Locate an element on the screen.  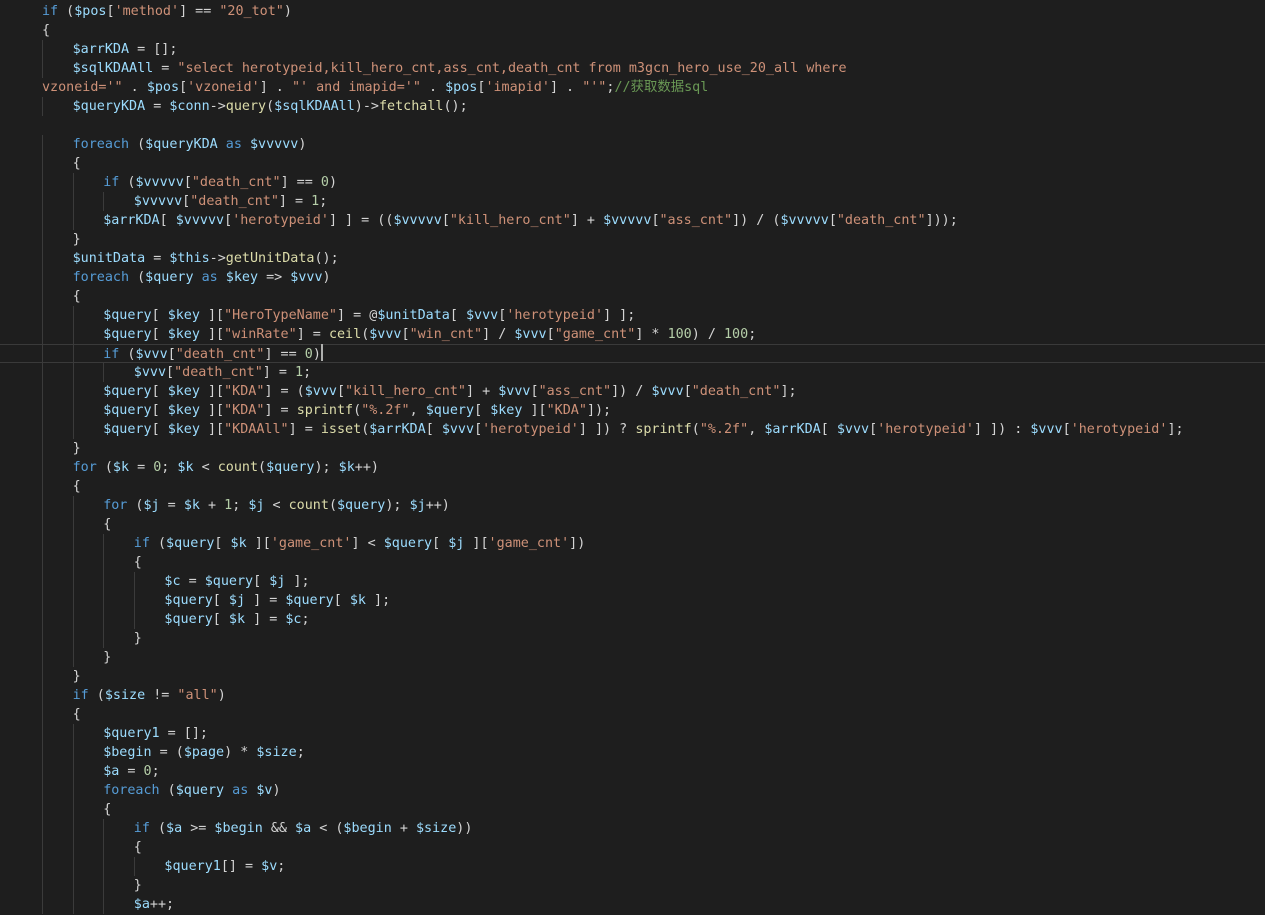
code-token: foreach is located at coordinates (101, 277).